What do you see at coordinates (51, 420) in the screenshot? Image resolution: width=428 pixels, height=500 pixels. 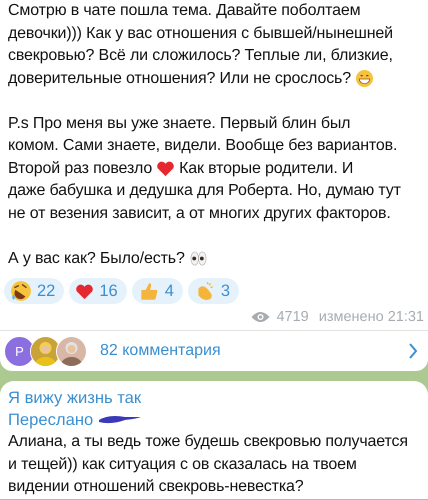 I see `forwarded-label: Переслано` at bounding box center [51, 420].